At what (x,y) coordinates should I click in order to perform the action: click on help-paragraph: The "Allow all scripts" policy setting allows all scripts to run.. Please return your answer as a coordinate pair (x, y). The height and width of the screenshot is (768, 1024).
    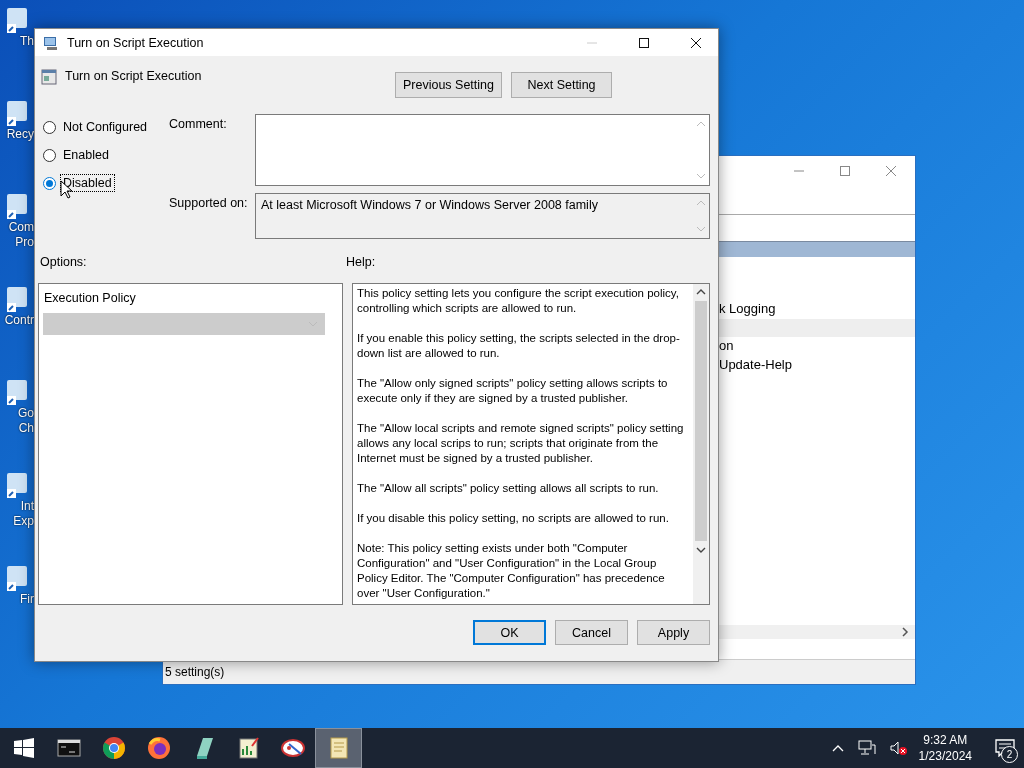
    Looking at the image, I should click on (508, 488).